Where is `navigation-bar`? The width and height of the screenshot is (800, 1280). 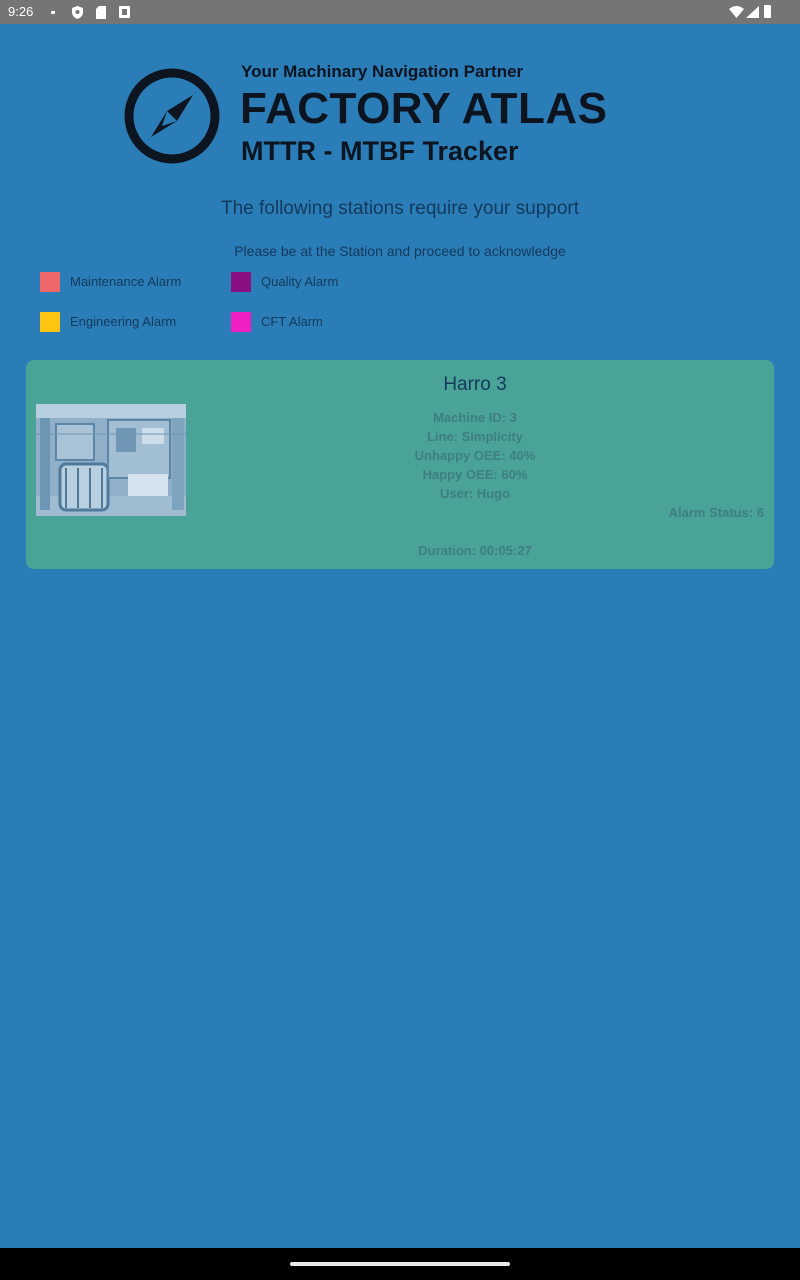
navigation-bar is located at coordinates (400, 1264).